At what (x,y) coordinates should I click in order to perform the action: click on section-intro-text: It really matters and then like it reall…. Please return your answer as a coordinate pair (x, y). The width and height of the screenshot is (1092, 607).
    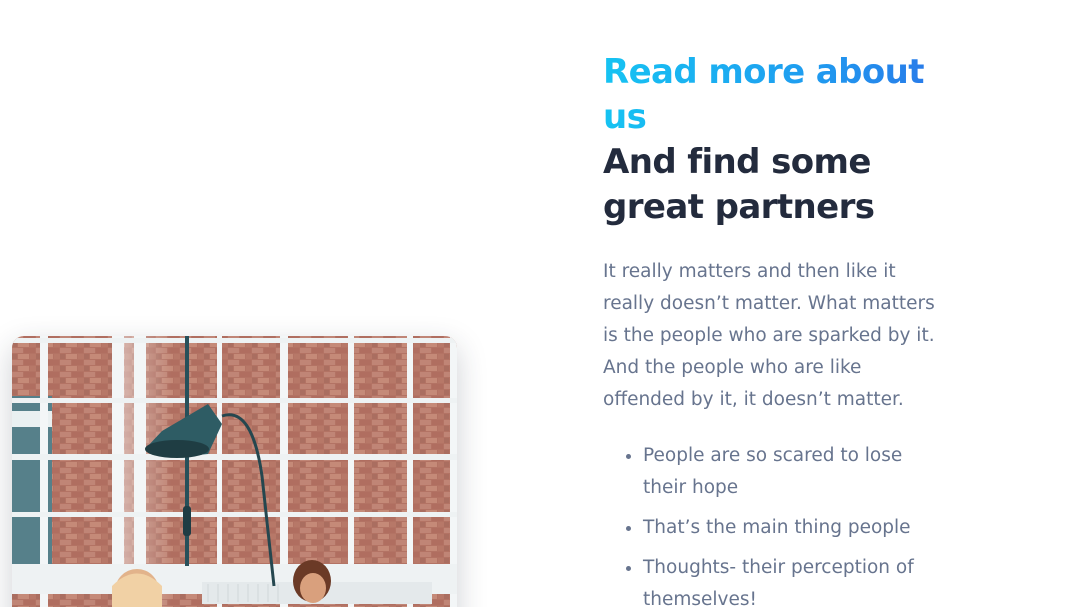
    Looking at the image, I should click on (769, 335).